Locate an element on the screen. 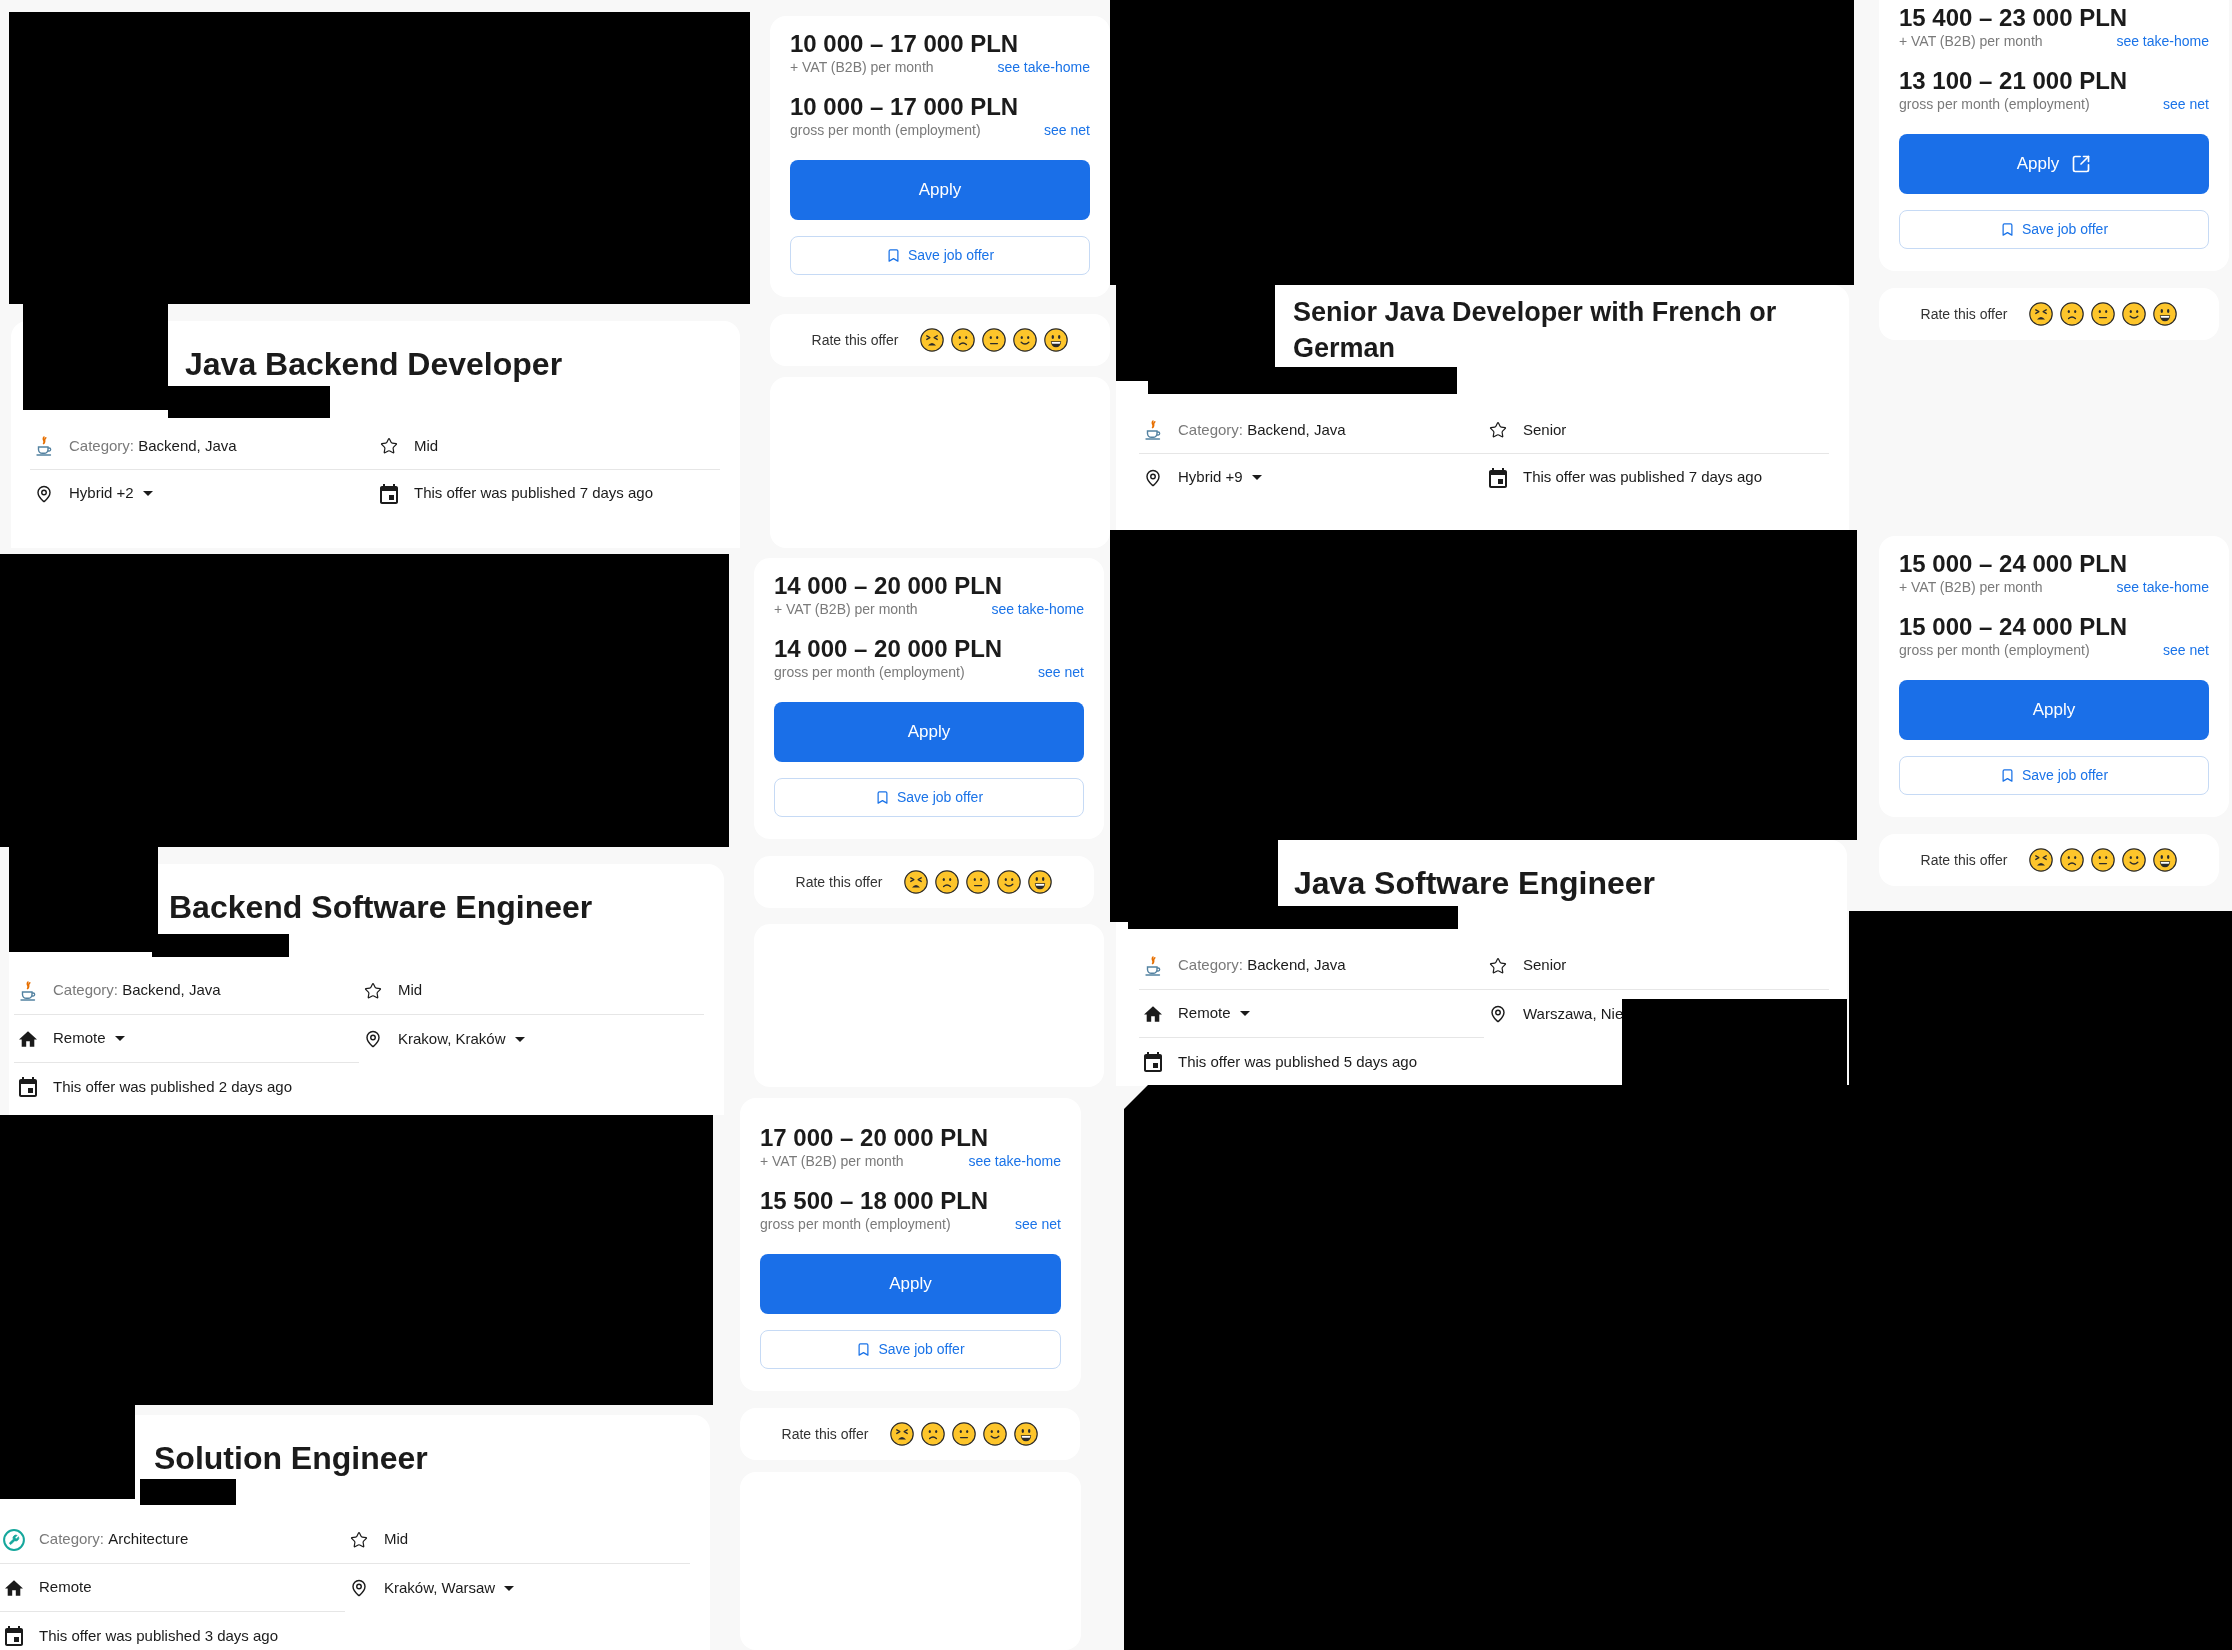 The image size is (2232, 1650). salary-amount: 10 000 – 17 000 PLN is located at coordinates (904, 44).